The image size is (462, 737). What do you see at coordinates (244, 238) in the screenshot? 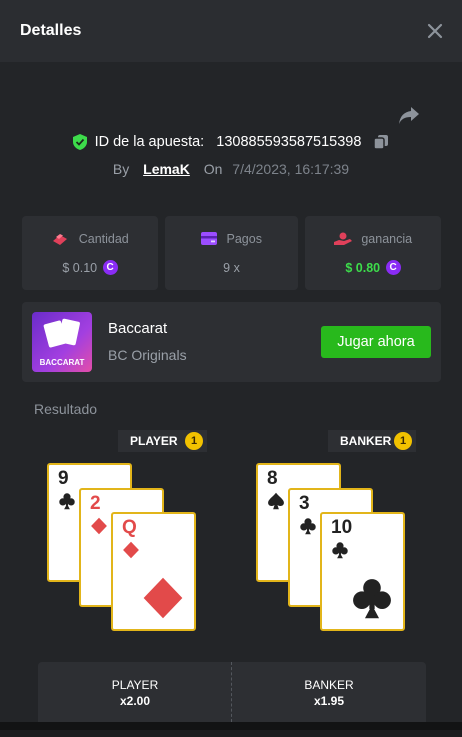
I see `stat-payout-label: Pagos` at bounding box center [244, 238].